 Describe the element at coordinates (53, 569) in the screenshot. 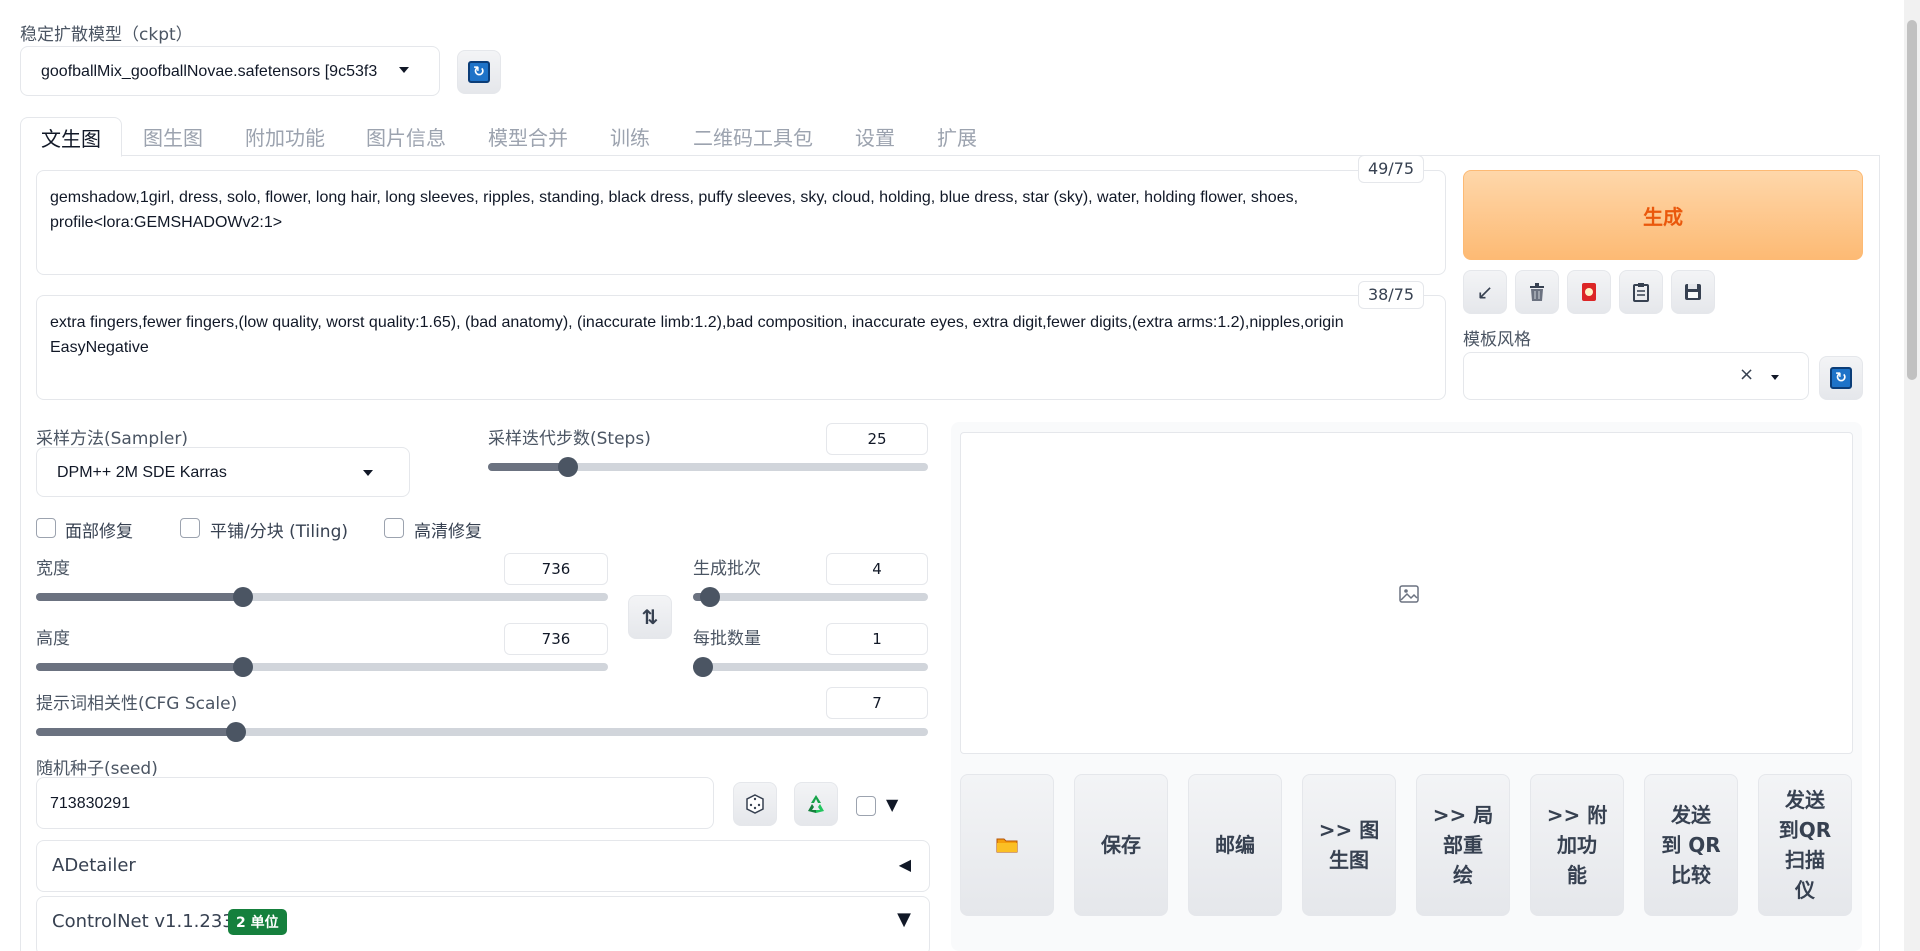

I see `width-label: 宽度` at that location.